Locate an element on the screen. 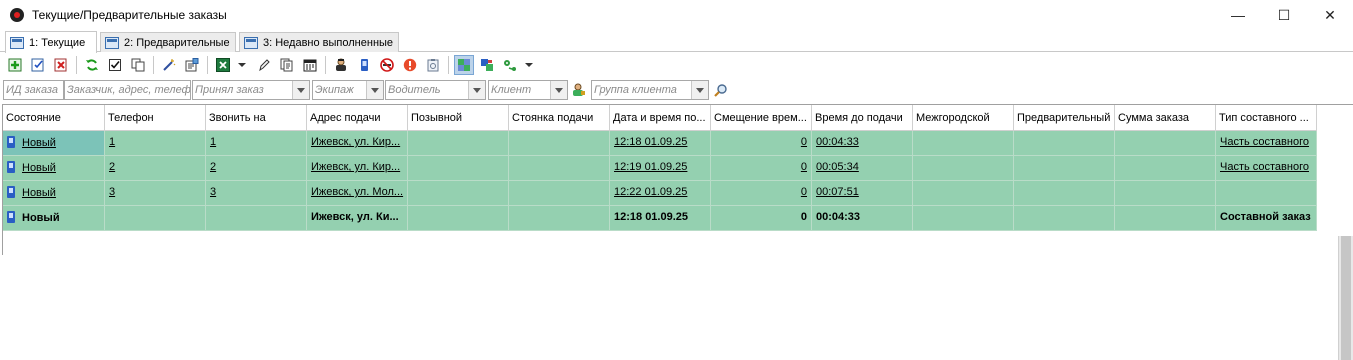  accepted-by-dropdown-icon is located at coordinates (300, 90).